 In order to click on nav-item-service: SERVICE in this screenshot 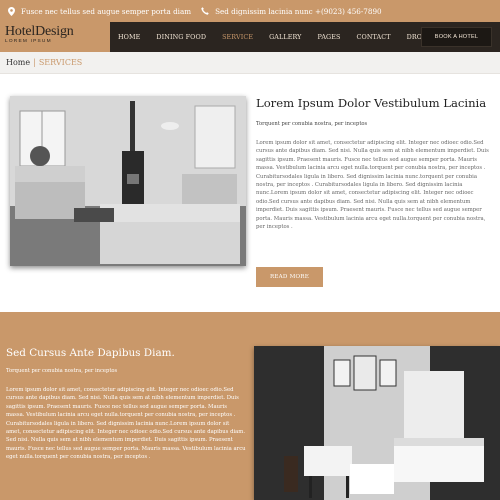, I will do `click(237, 37)`.